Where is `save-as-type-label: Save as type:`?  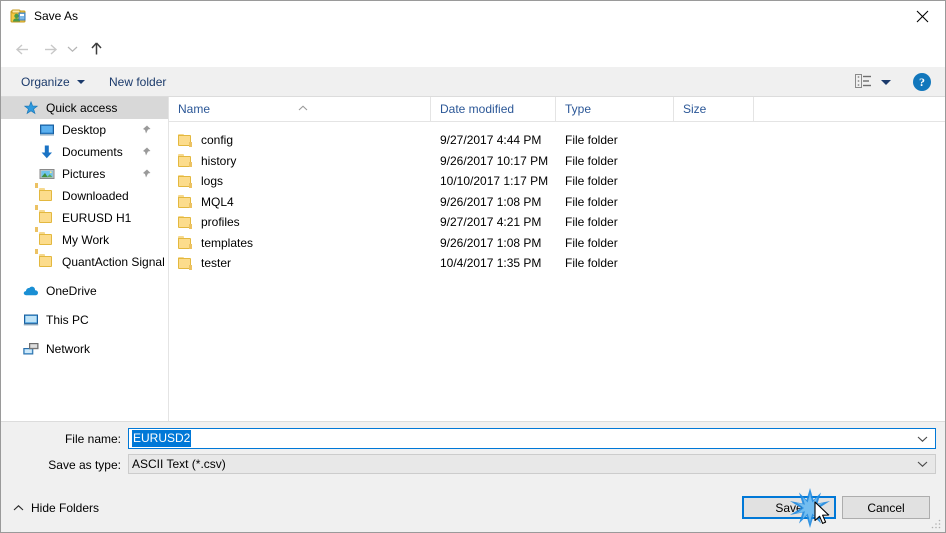
save-as-type-label: Save as type: is located at coordinates (84, 465).